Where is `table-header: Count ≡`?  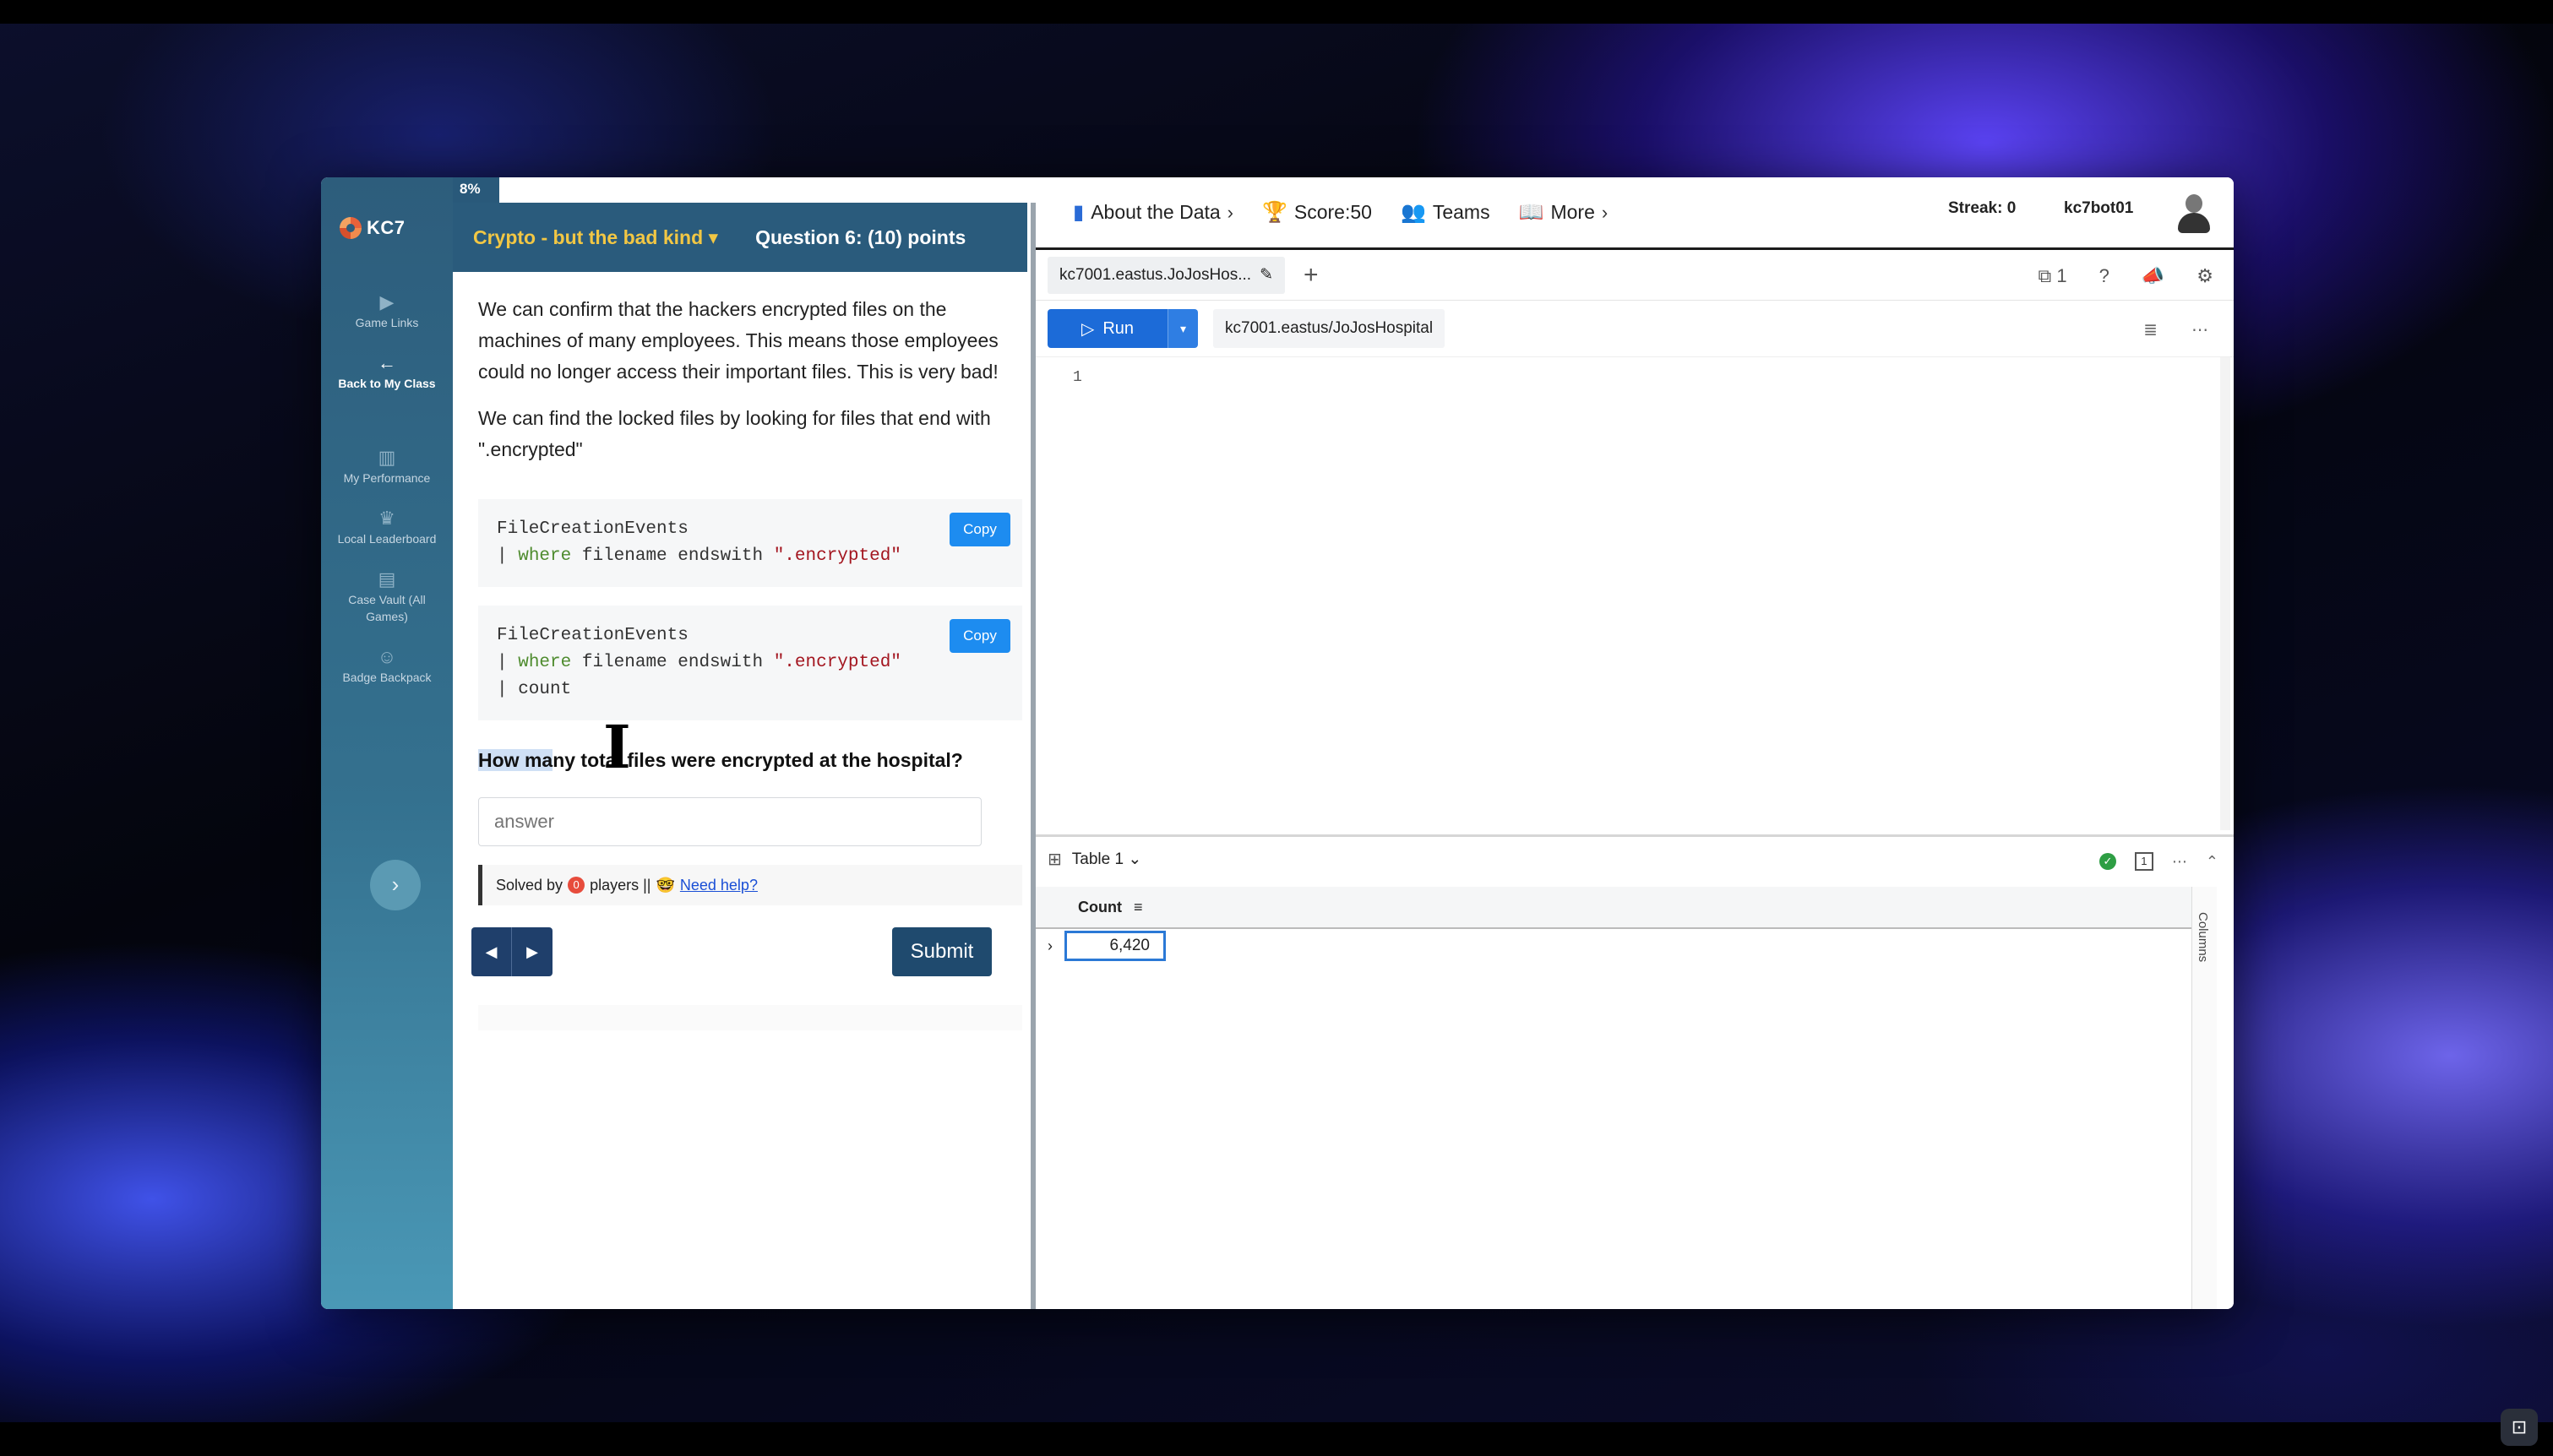 table-header: Count ≡ is located at coordinates (1613, 908).